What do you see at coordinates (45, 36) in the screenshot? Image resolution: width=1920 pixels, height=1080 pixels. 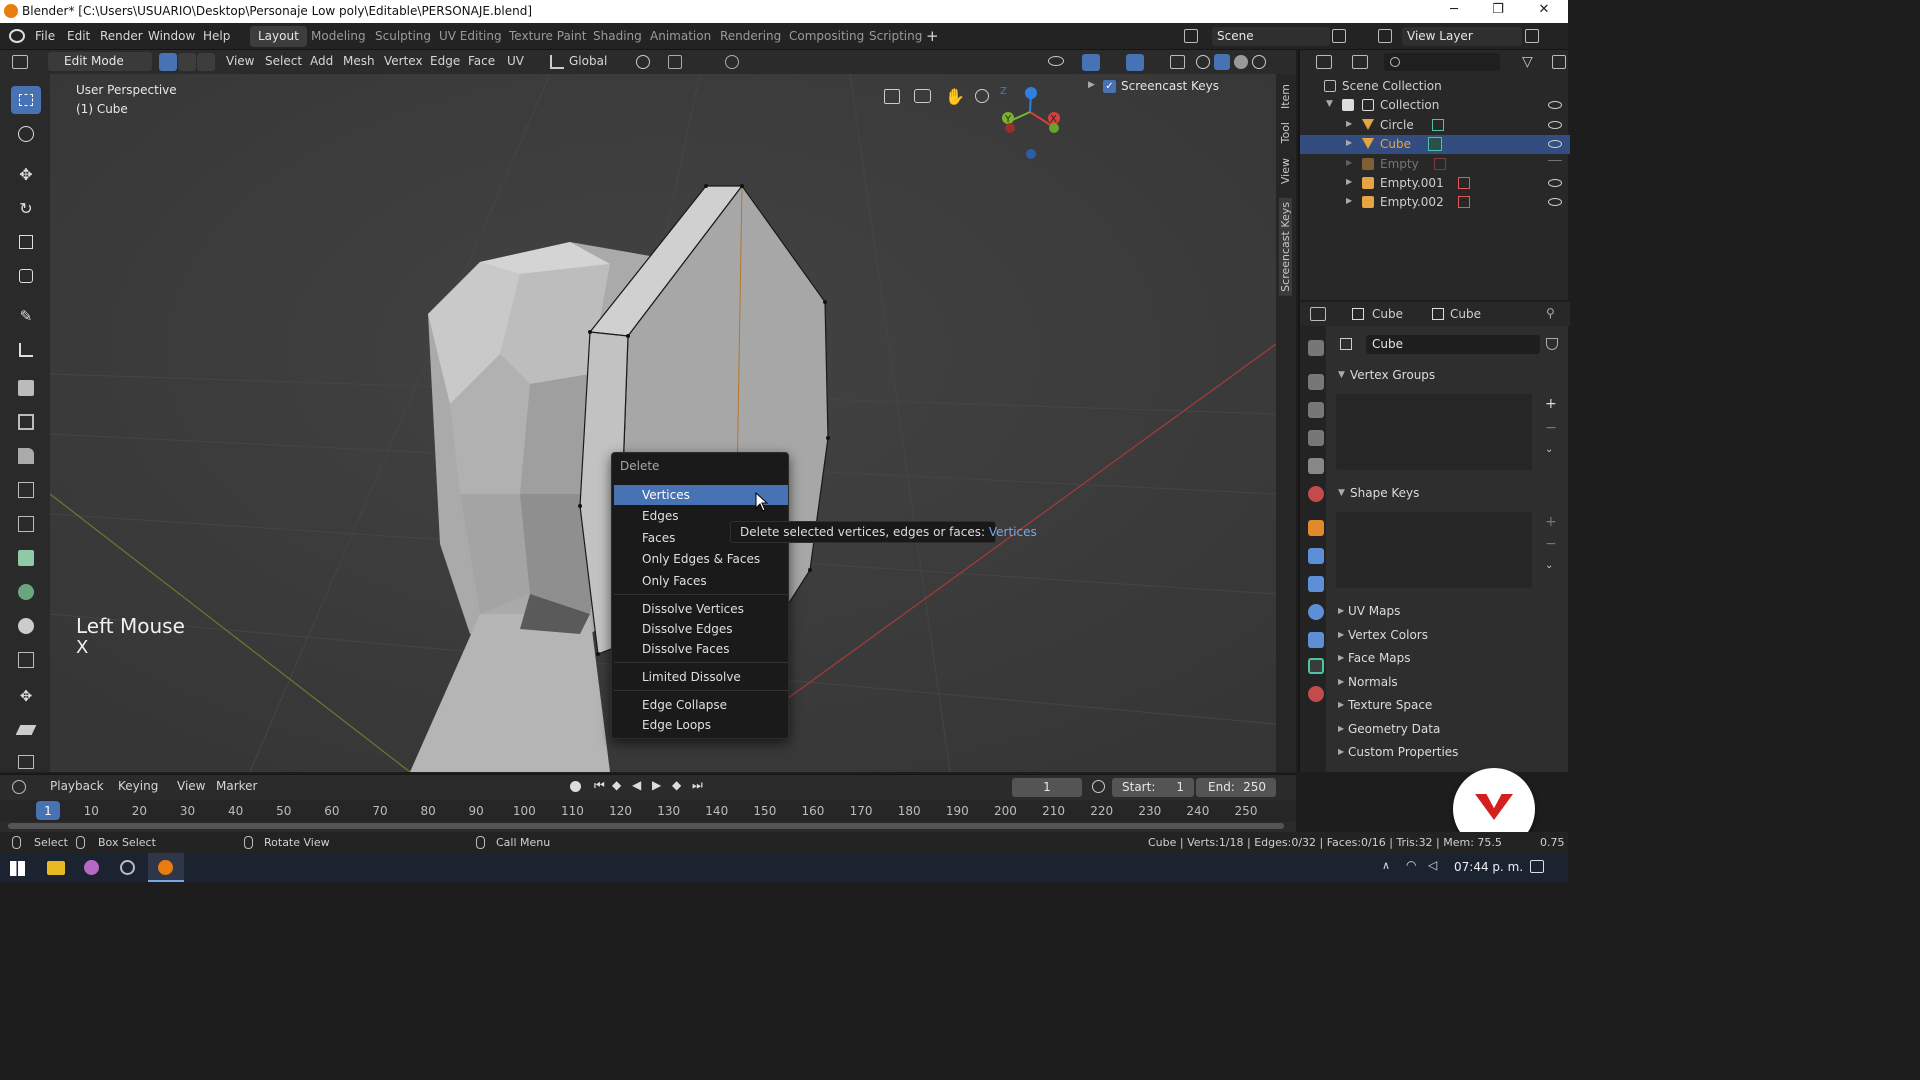 I see `menu-file: File` at bounding box center [45, 36].